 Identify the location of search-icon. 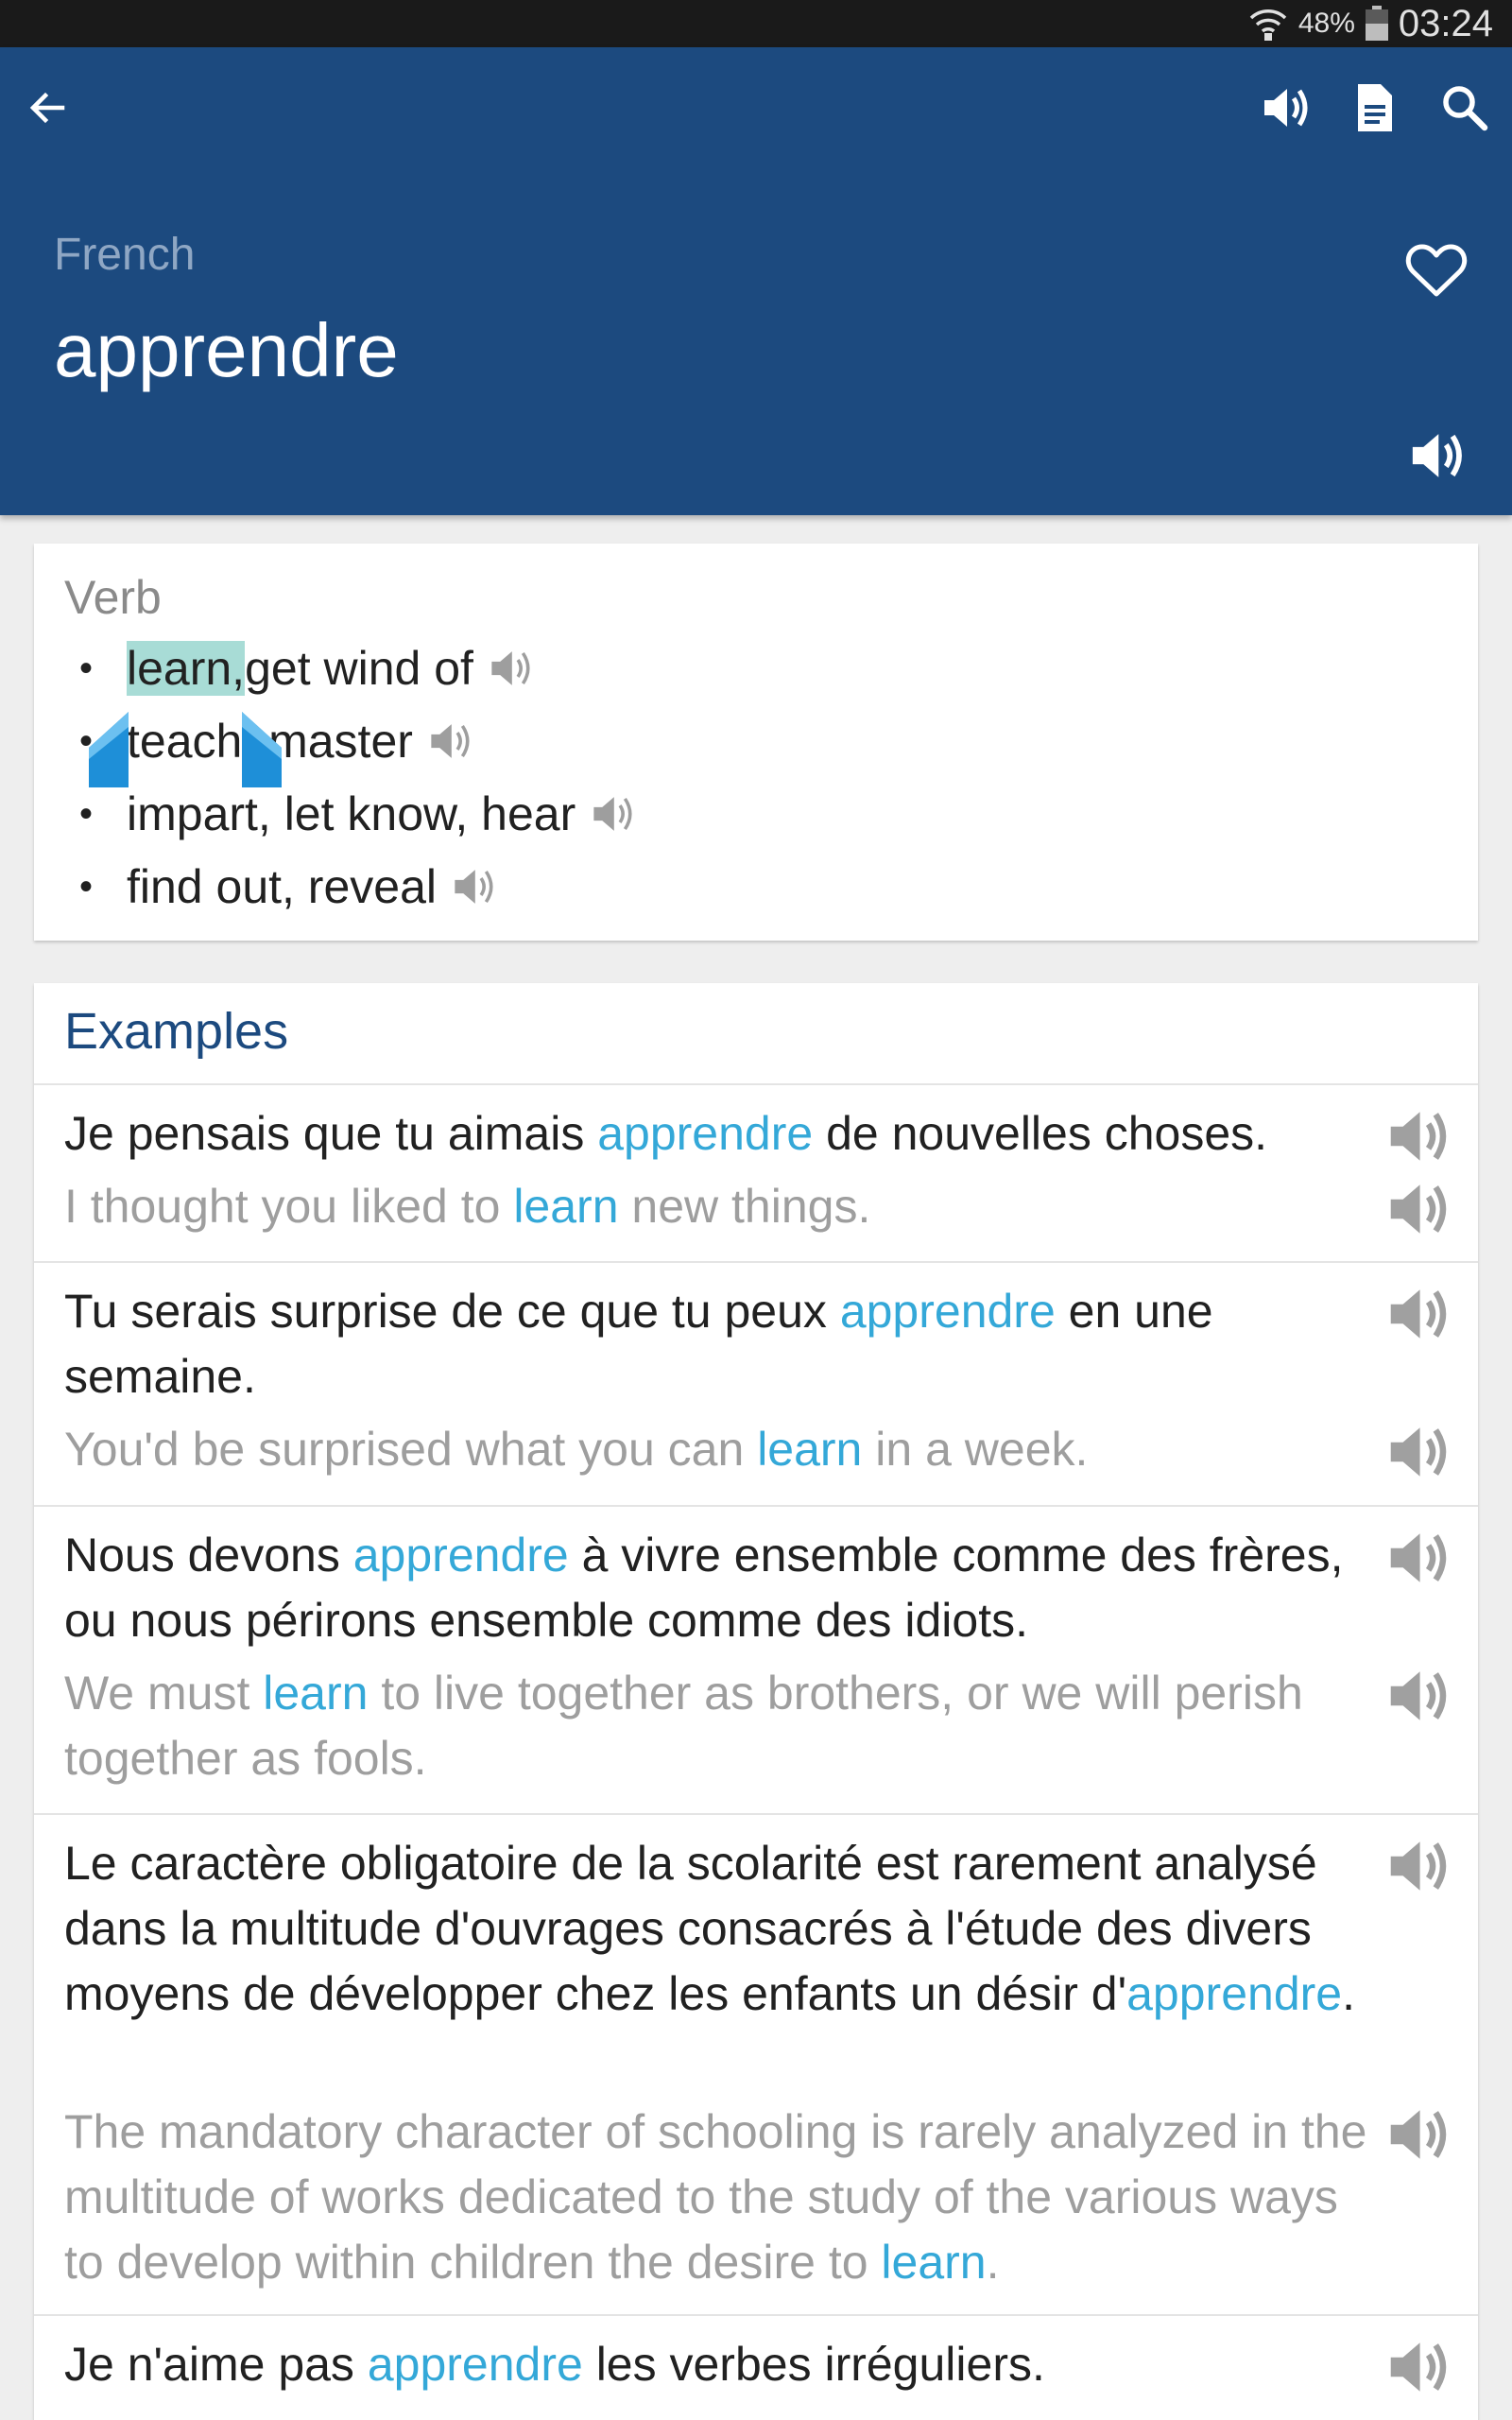
(1465, 108).